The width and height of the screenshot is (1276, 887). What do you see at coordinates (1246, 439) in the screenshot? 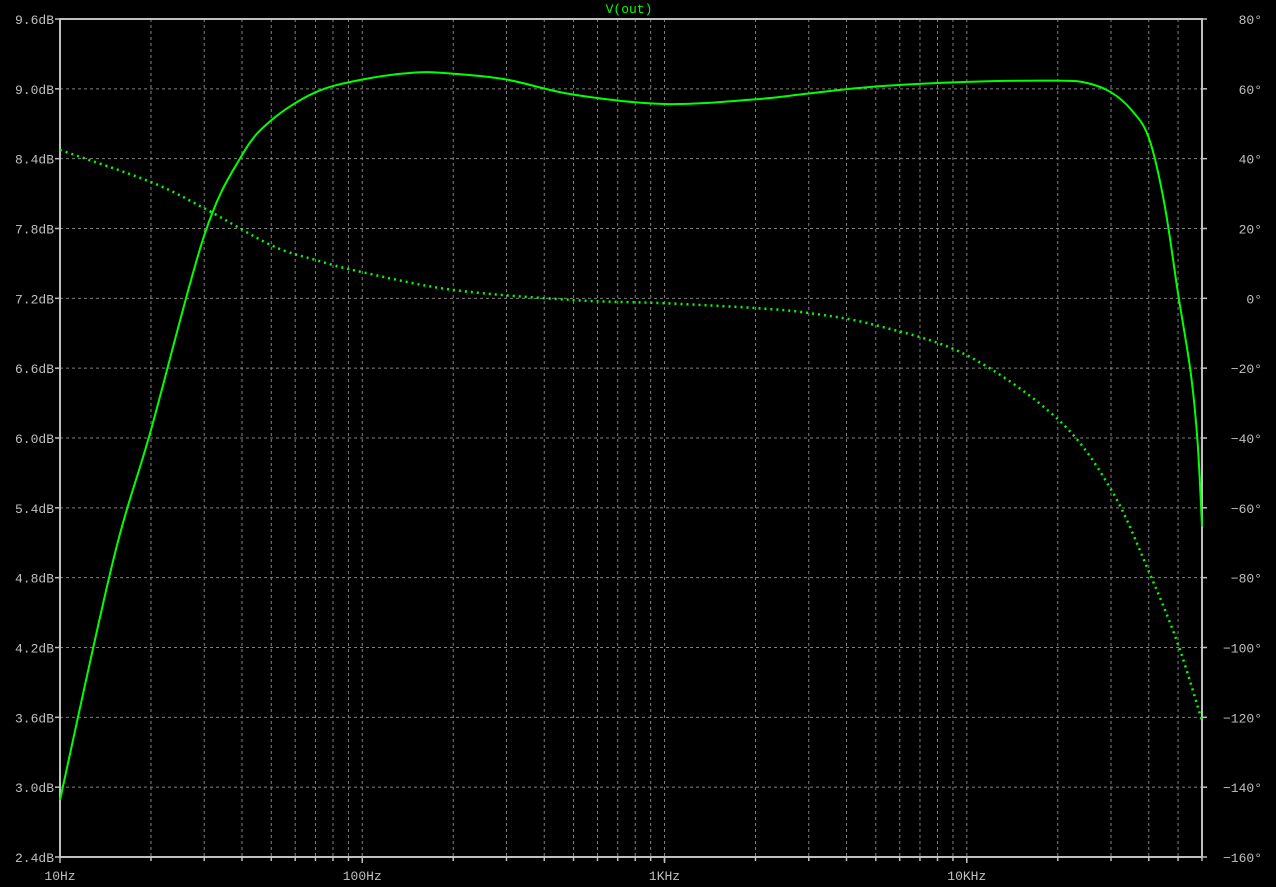
I see `y-right-tick-label: −40°` at bounding box center [1246, 439].